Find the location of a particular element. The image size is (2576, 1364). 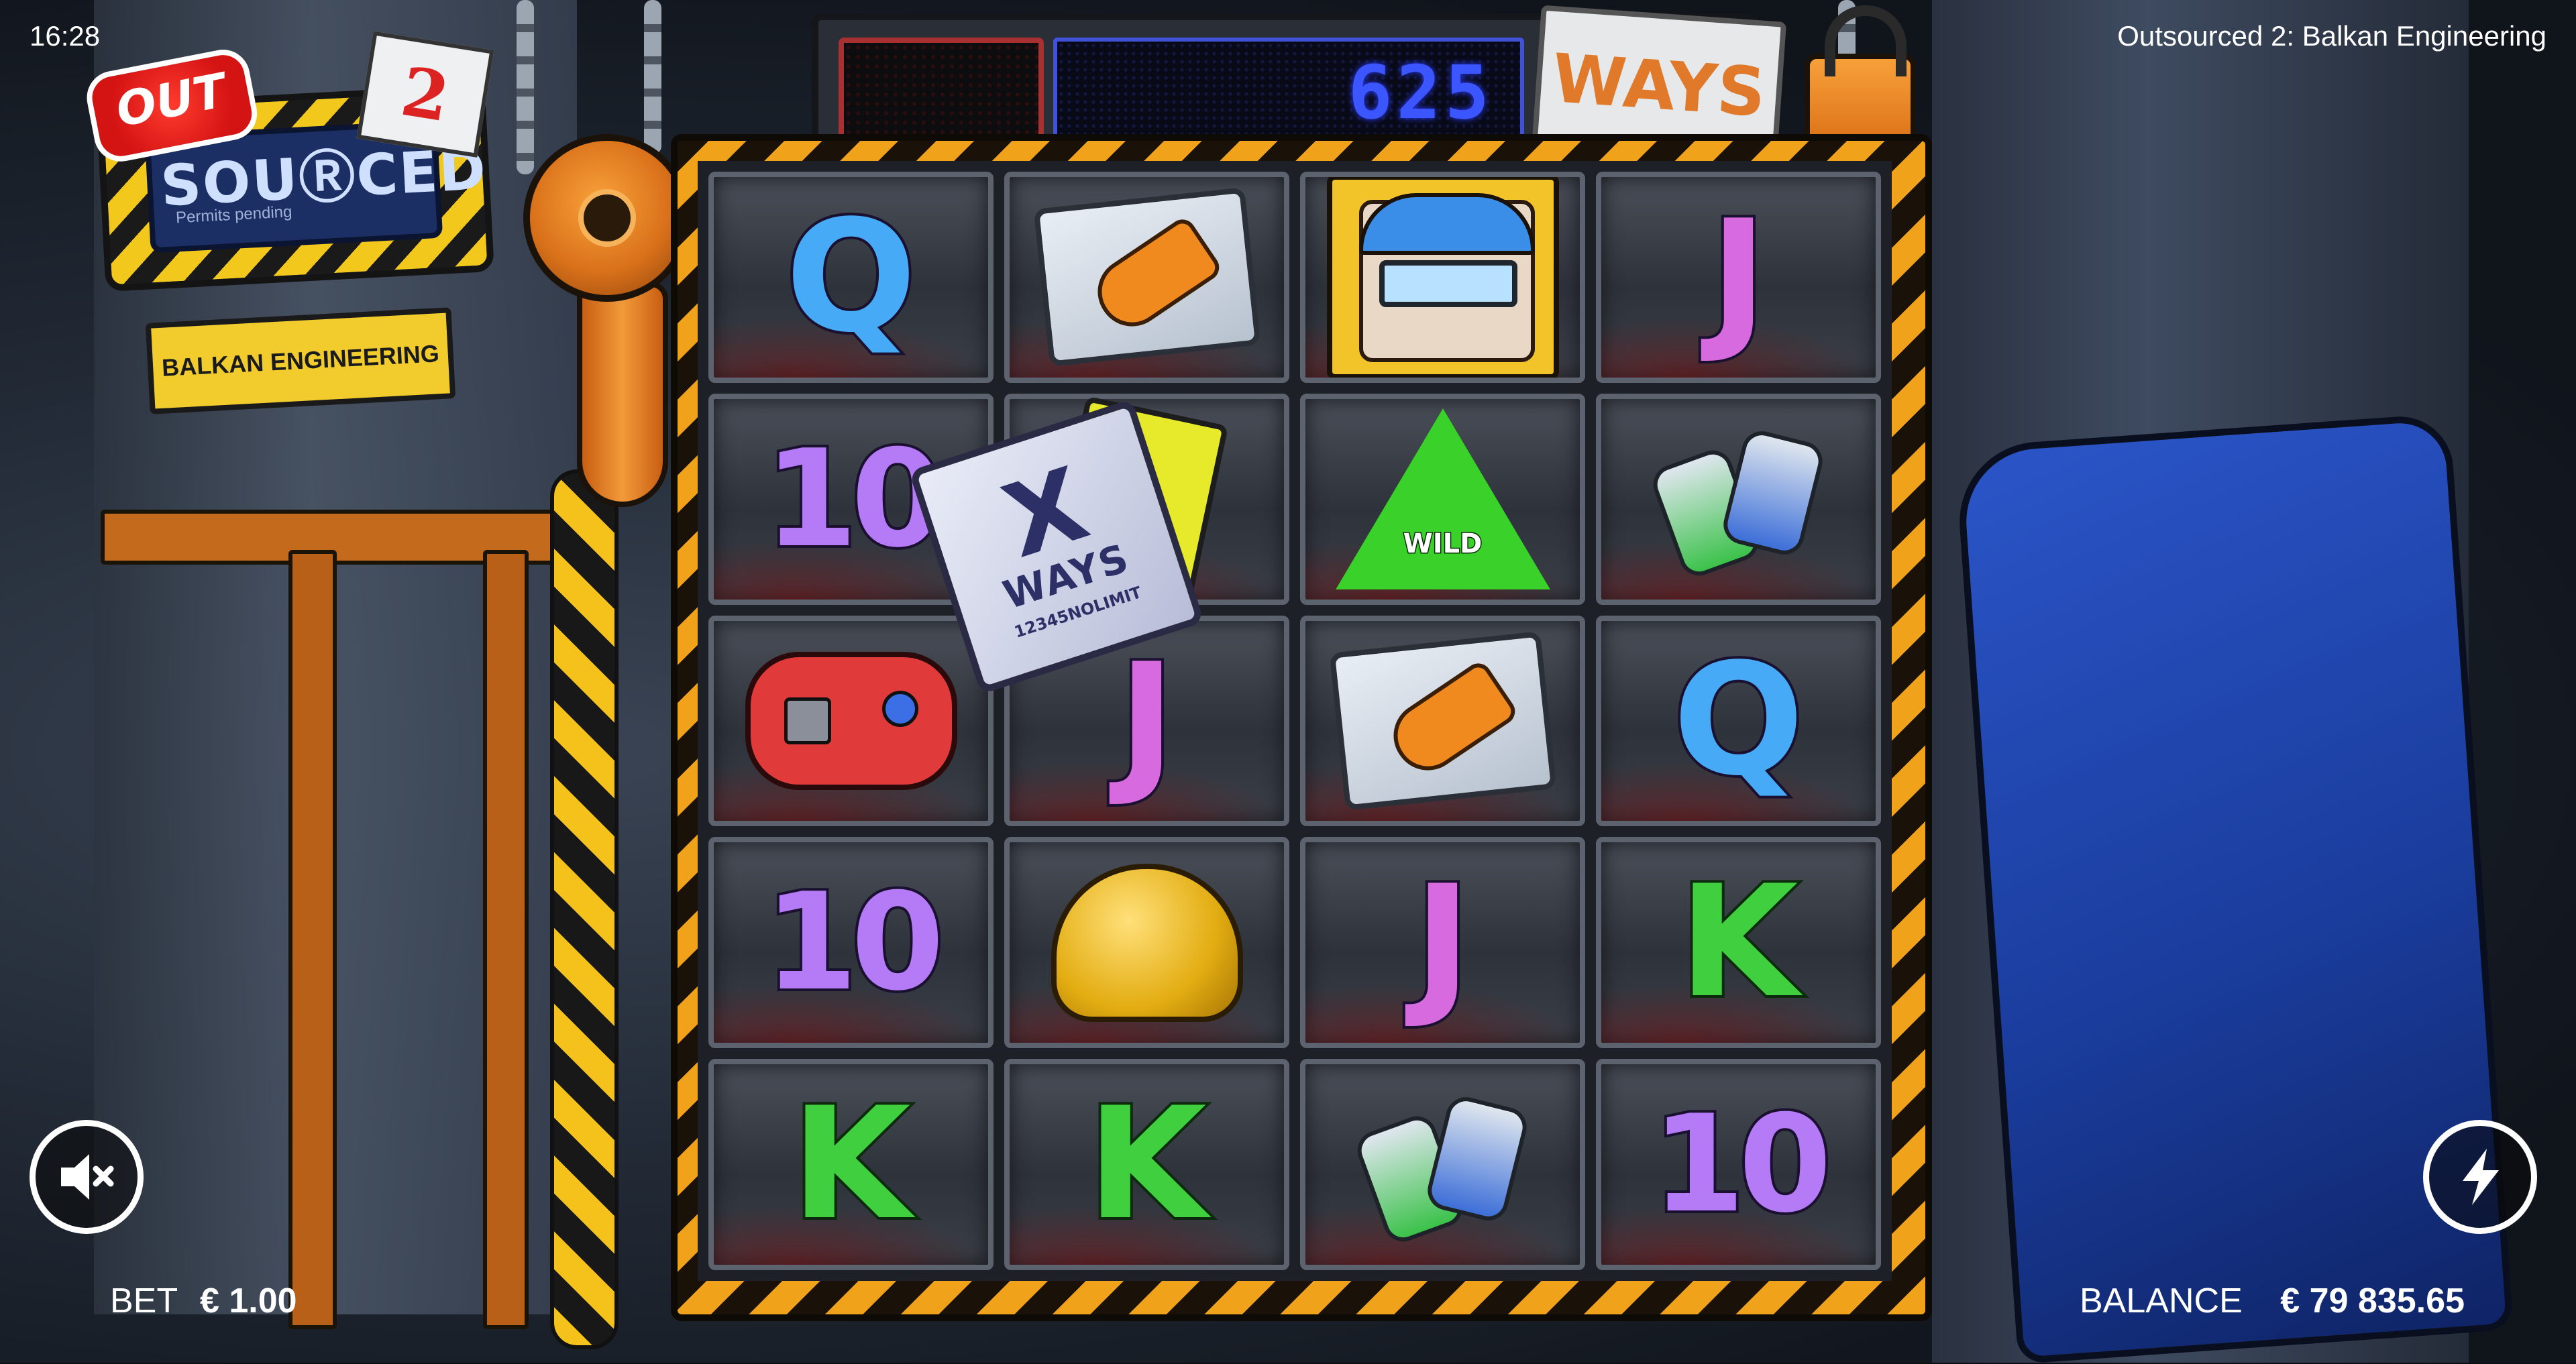

logo-number-badge: 2 is located at coordinates (425, 94).